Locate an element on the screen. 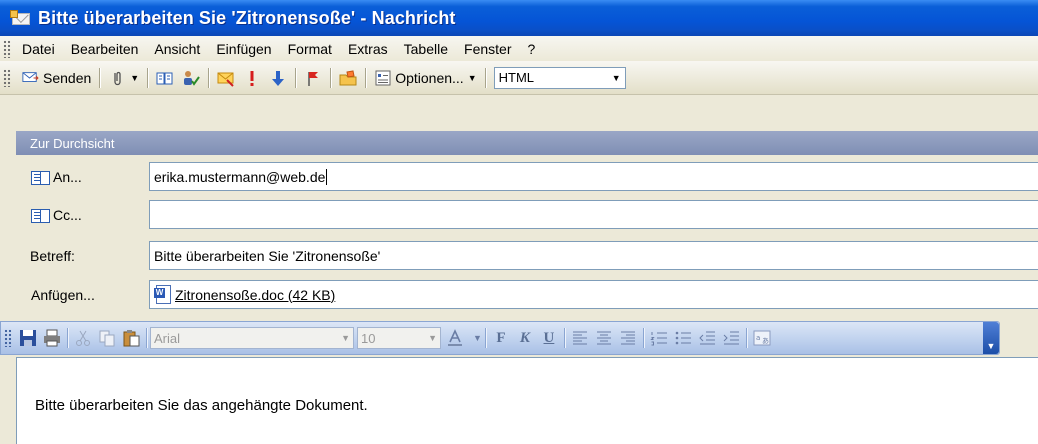  send-label: Senden is located at coordinates (67, 77).